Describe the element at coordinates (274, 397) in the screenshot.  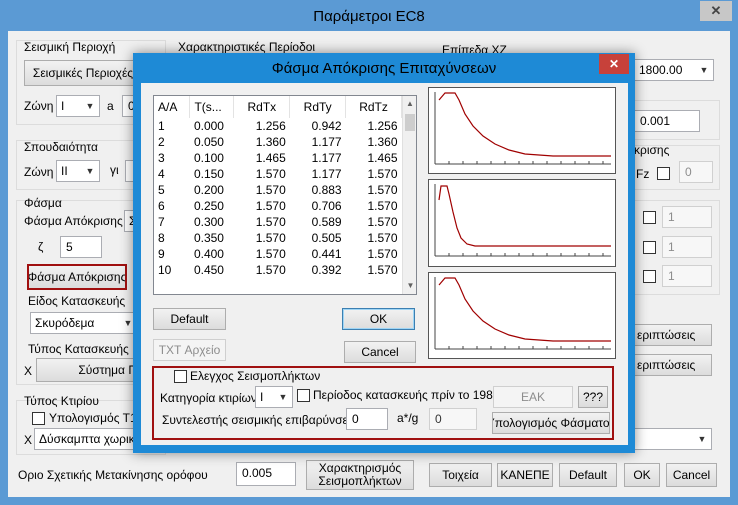
I see `building-category-select: I ▼` at that location.